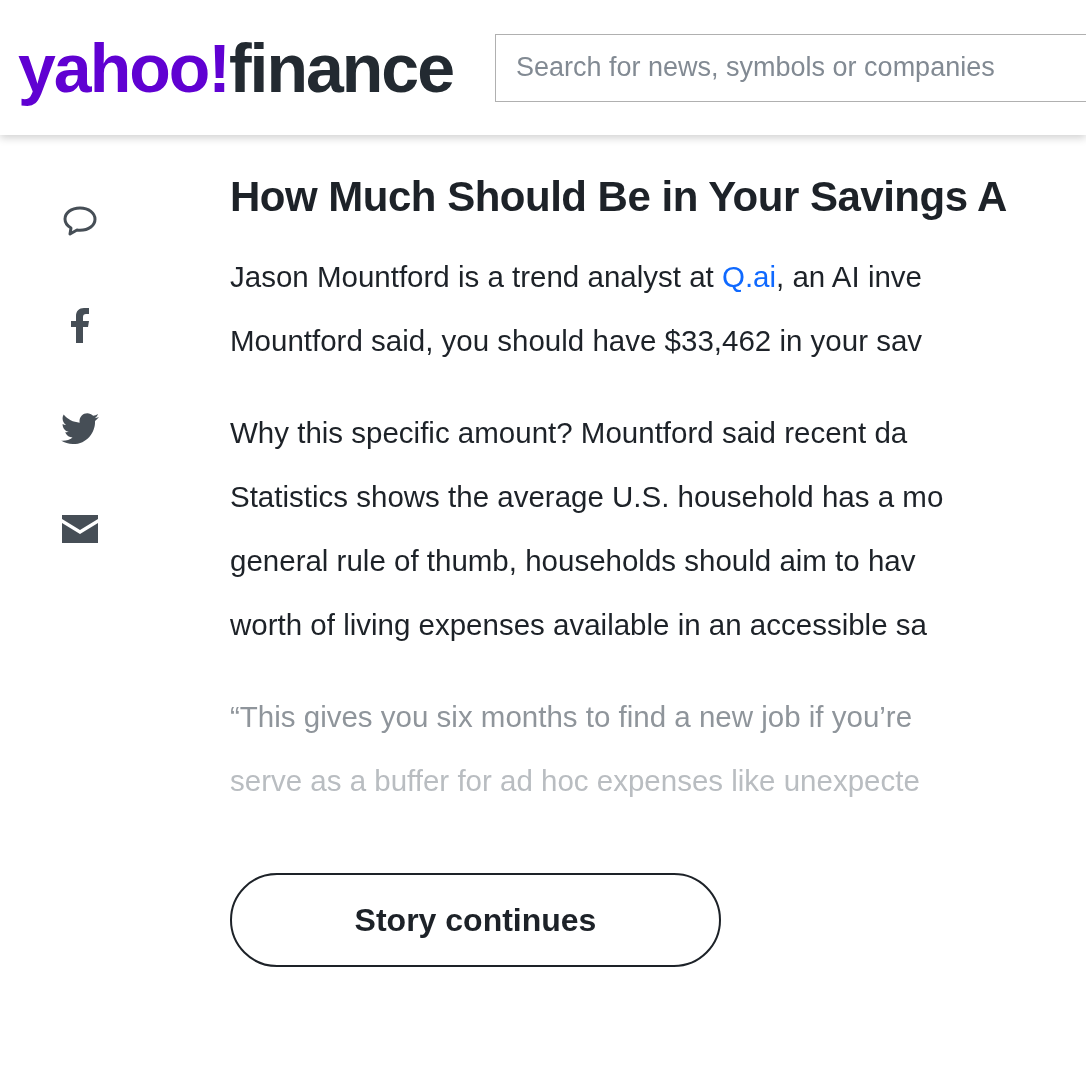 Image resolution: width=1086 pixels, height=1086 pixels. What do you see at coordinates (577, 341) in the screenshot?
I see `article-text-line: Mountford said, you should have $33,462 in your sav` at bounding box center [577, 341].